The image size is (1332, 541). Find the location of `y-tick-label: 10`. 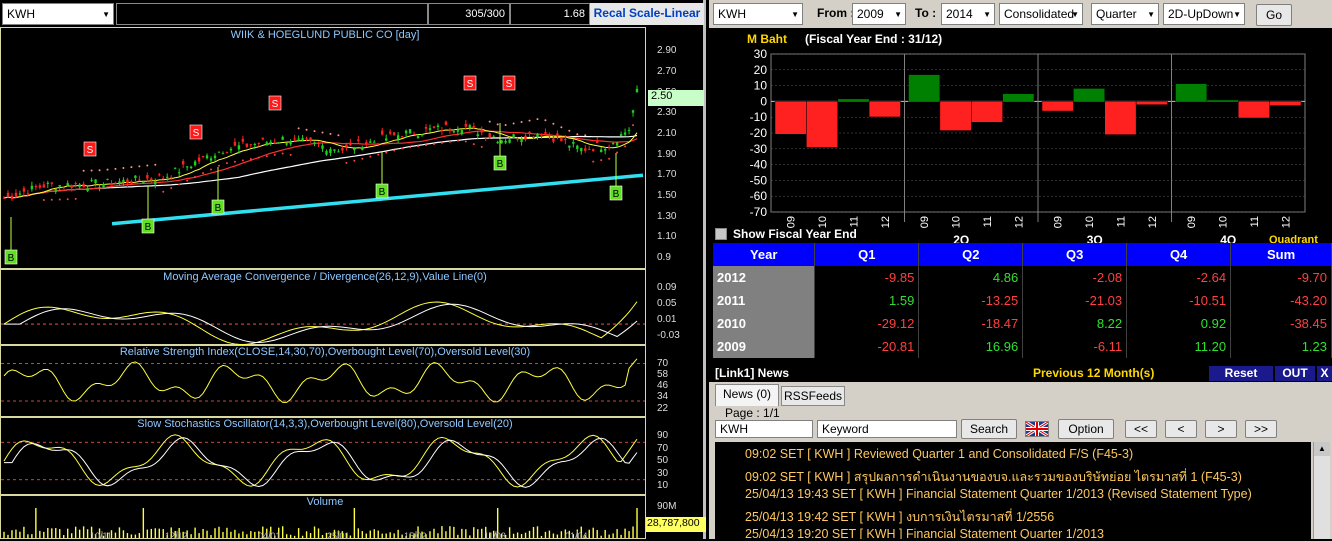

y-tick-label: 10 is located at coordinates (761, 86).